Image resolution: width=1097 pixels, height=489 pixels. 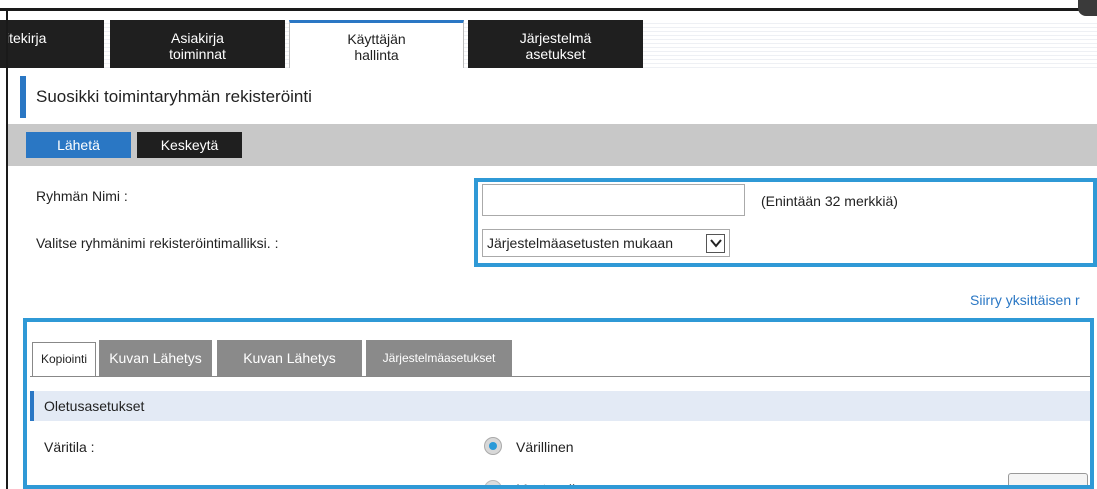 What do you see at coordinates (555, 38) in the screenshot?
I see `tab-label-line1: Järjestelmä` at bounding box center [555, 38].